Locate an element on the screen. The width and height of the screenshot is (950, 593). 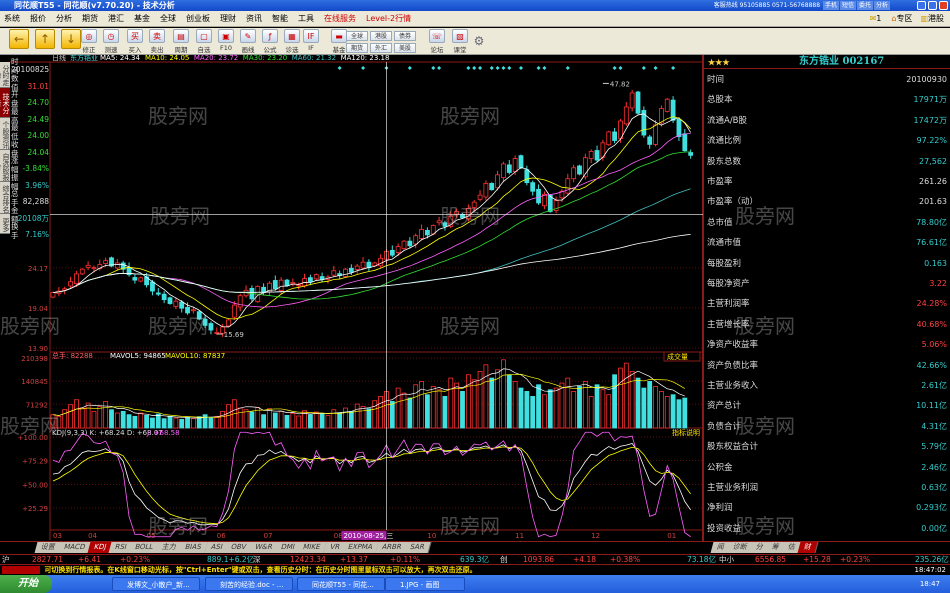
market-button: 全球 is located at coordinates (357, 36).